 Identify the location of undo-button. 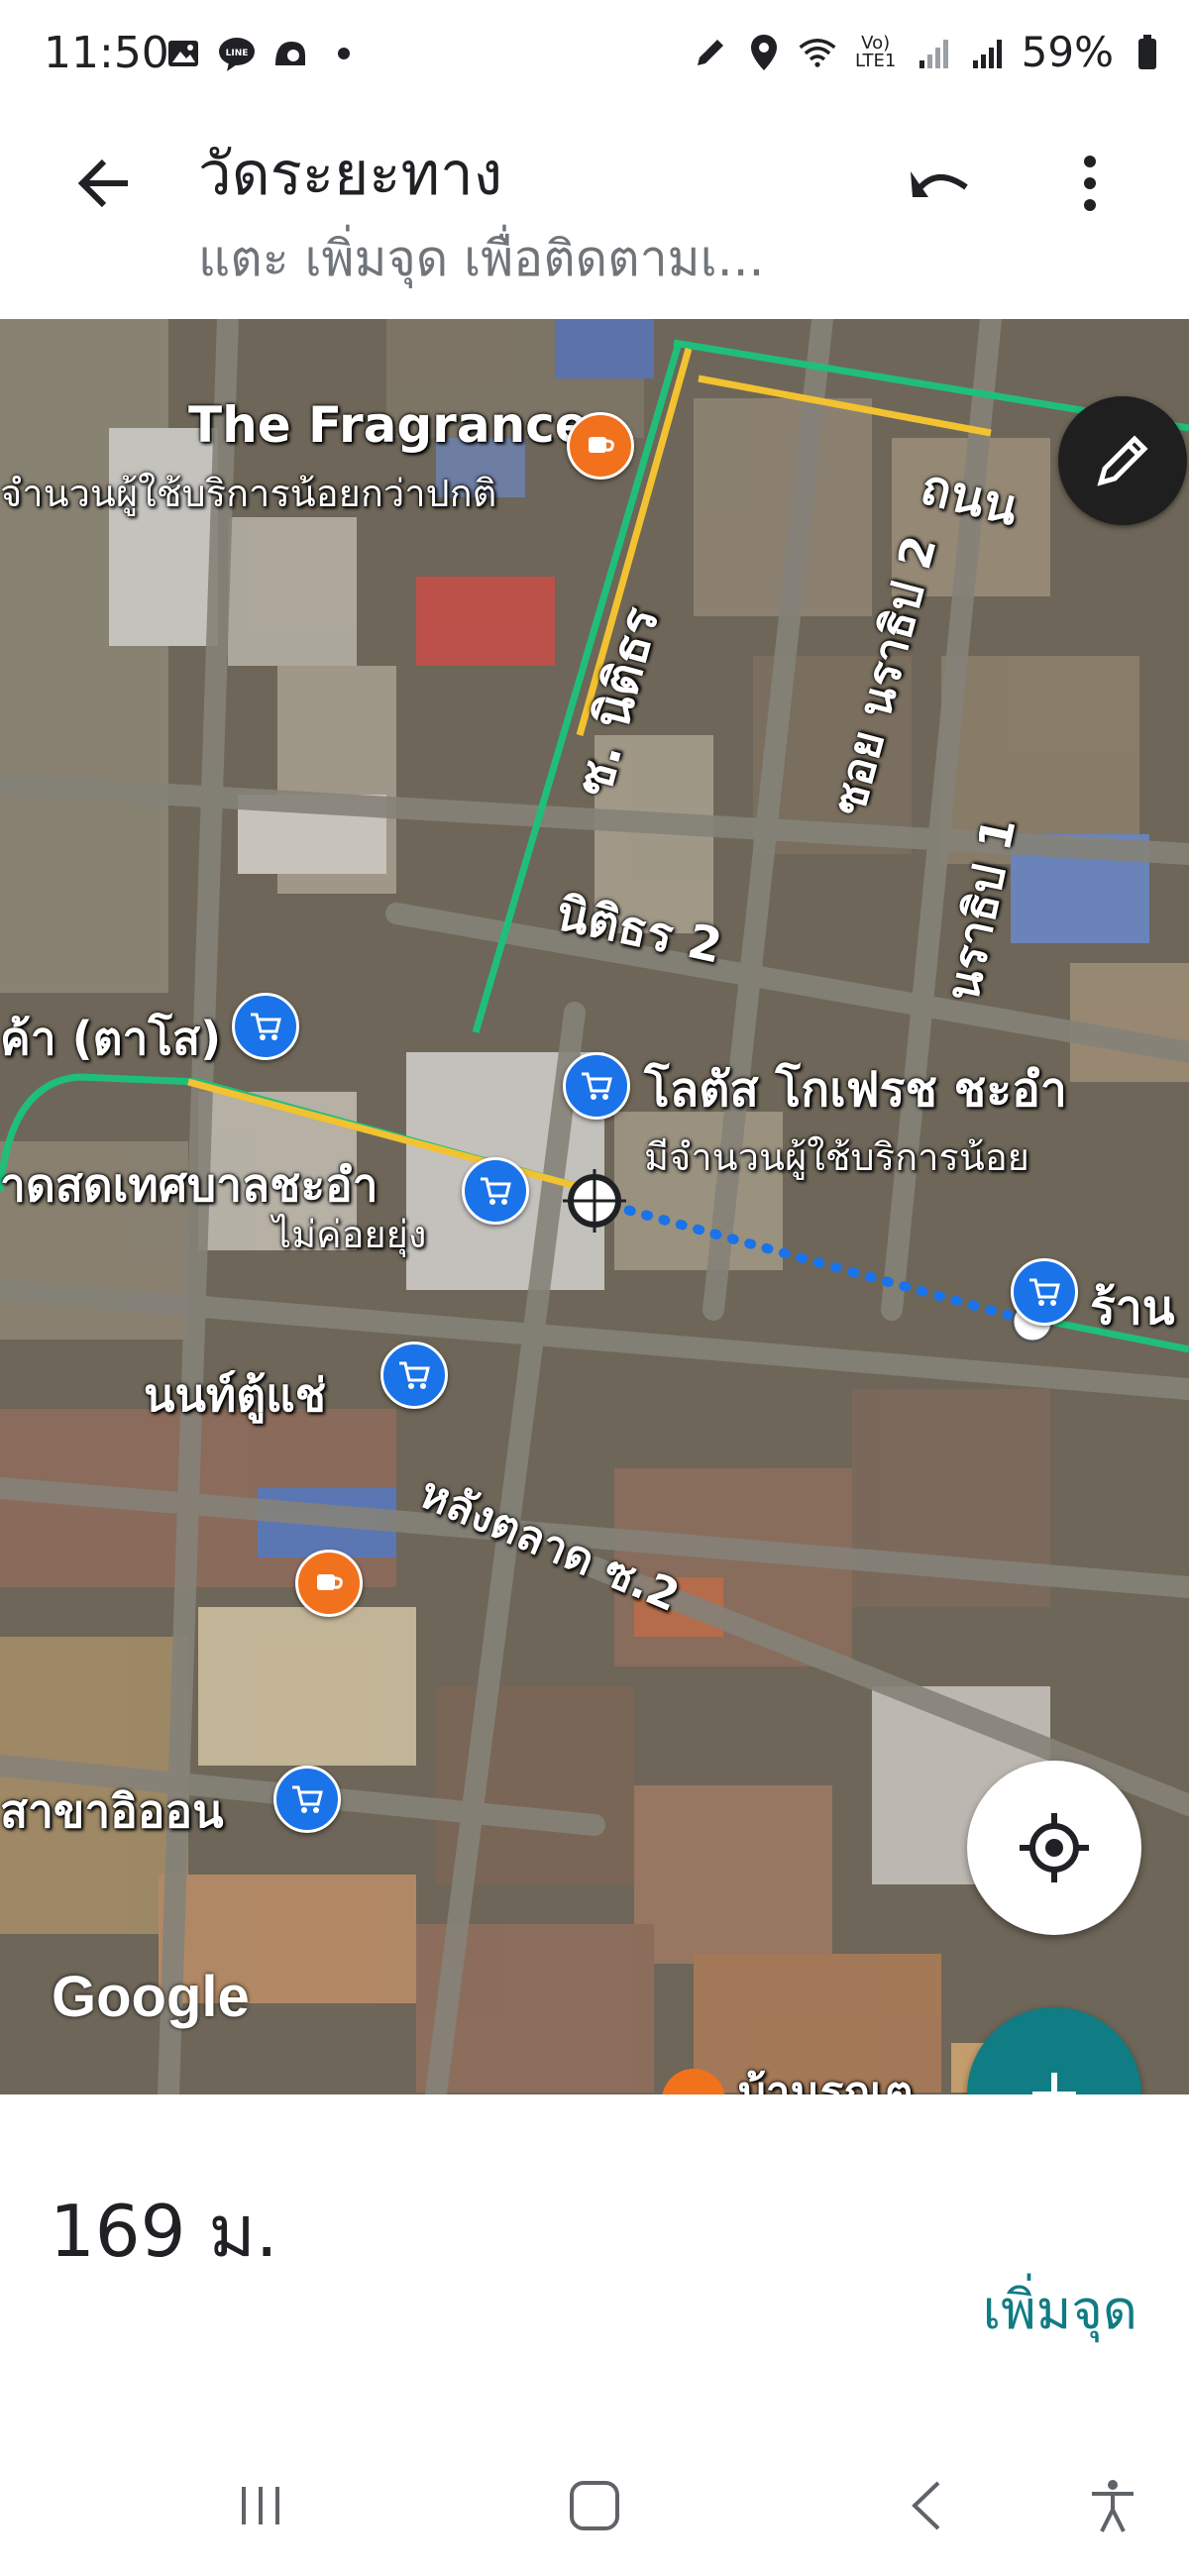
(942, 183).